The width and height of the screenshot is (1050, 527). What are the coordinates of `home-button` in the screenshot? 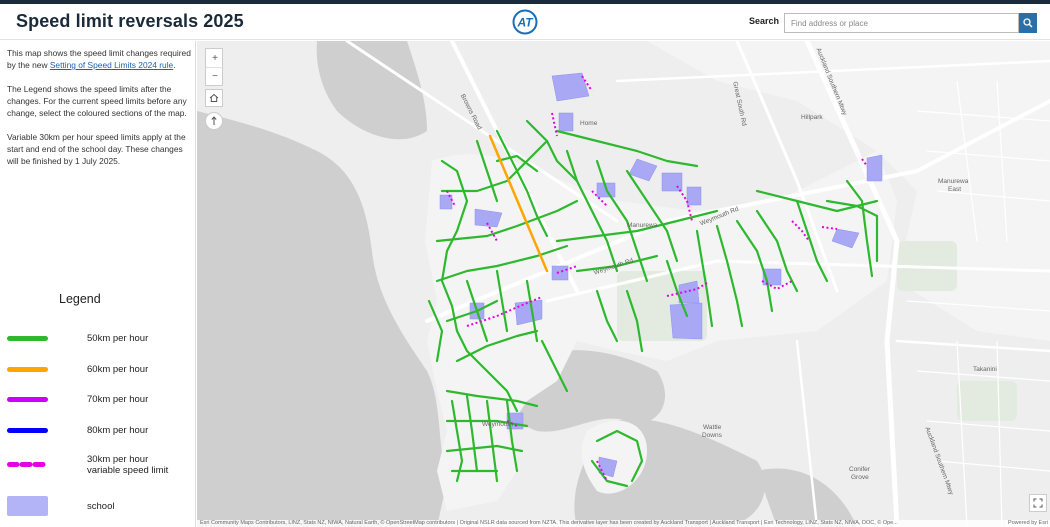 It's located at (214, 98).